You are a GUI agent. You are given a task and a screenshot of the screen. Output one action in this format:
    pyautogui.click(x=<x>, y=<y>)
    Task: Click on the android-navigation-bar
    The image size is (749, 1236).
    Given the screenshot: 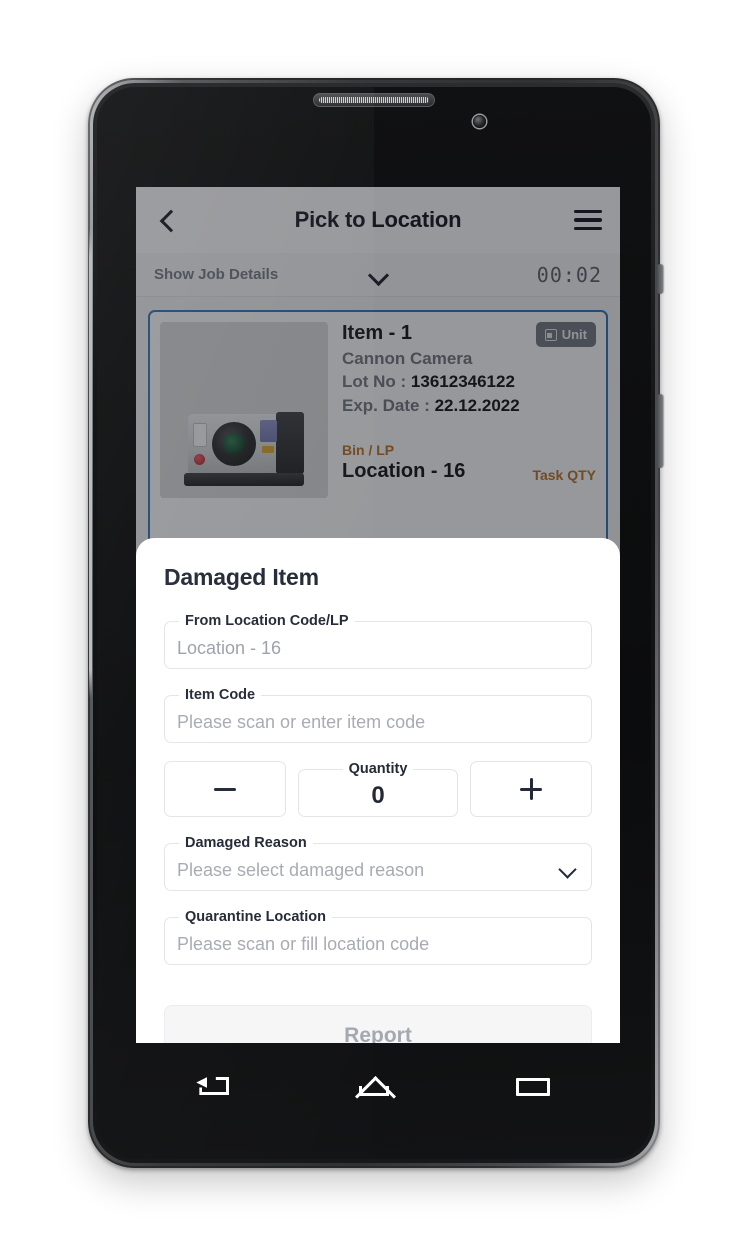 What is the action you would take?
    pyautogui.click(x=374, y=1086)
    